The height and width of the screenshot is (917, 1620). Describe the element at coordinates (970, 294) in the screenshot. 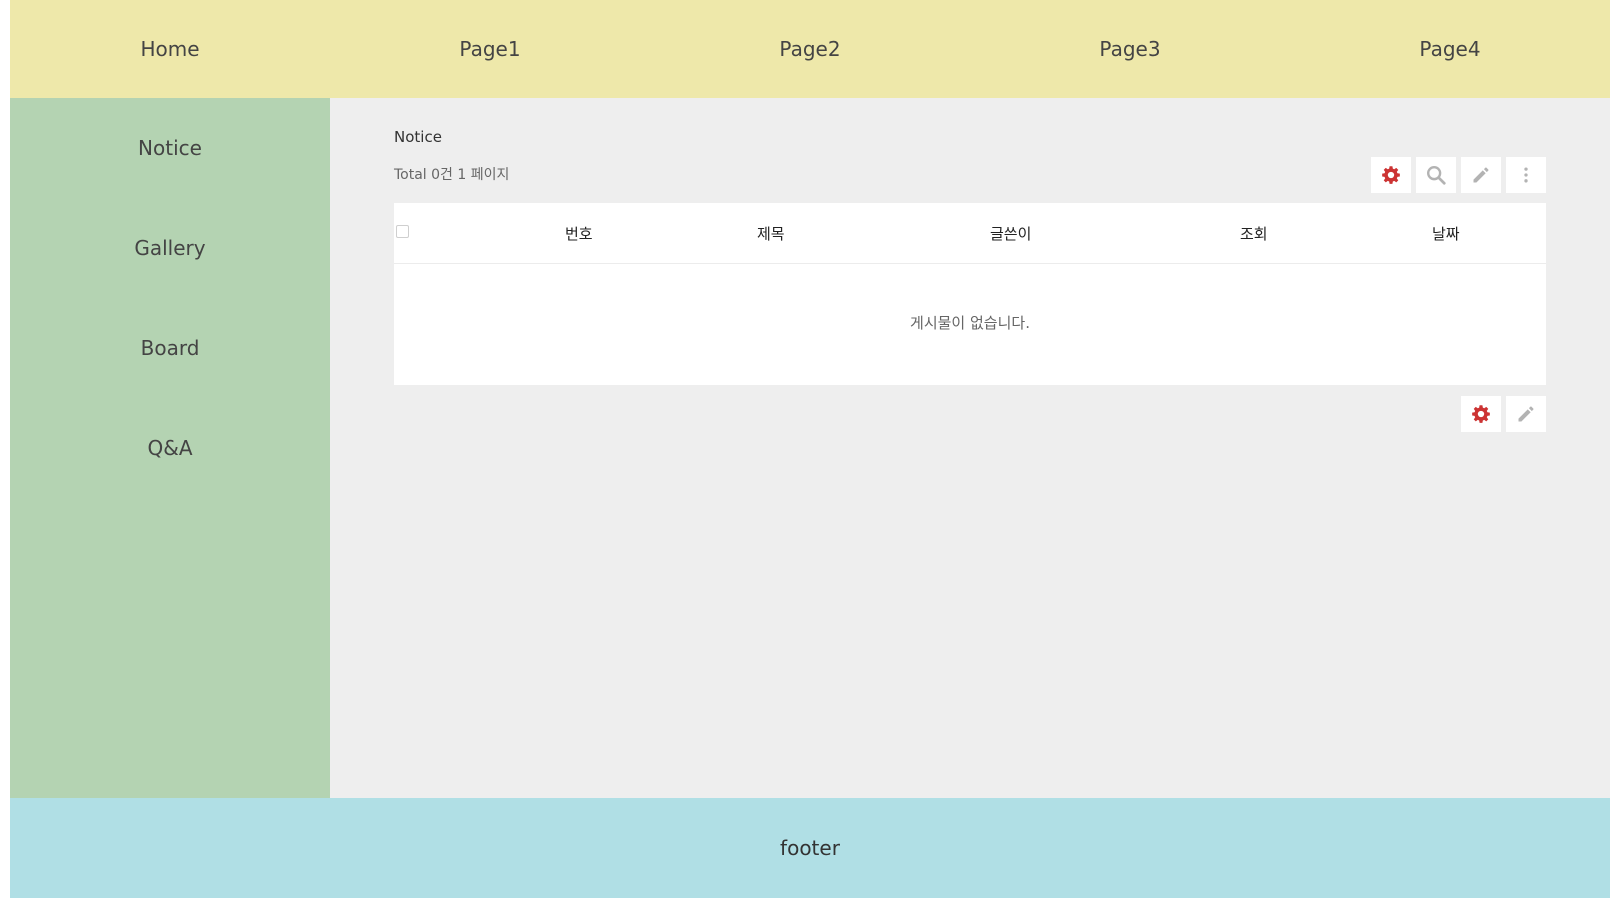

I see `board-table: 번호 제목 글쓴이 조회 날짜 게시물이 없습니다.` at that location.